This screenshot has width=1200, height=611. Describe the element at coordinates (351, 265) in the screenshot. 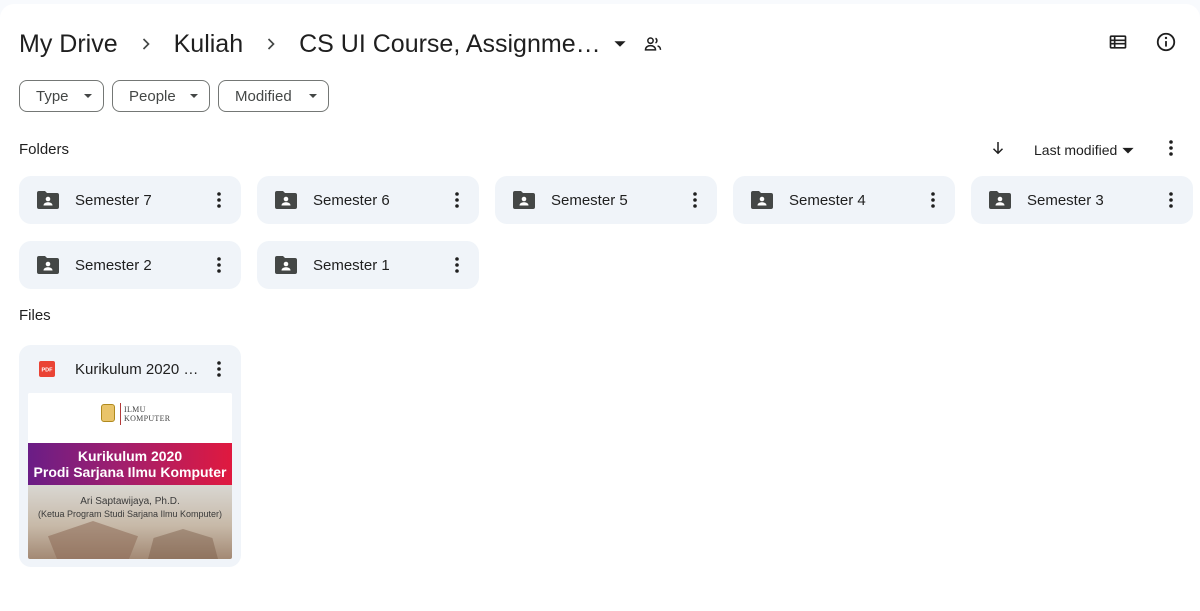

I see `folder-name: Semester 1` at that location.